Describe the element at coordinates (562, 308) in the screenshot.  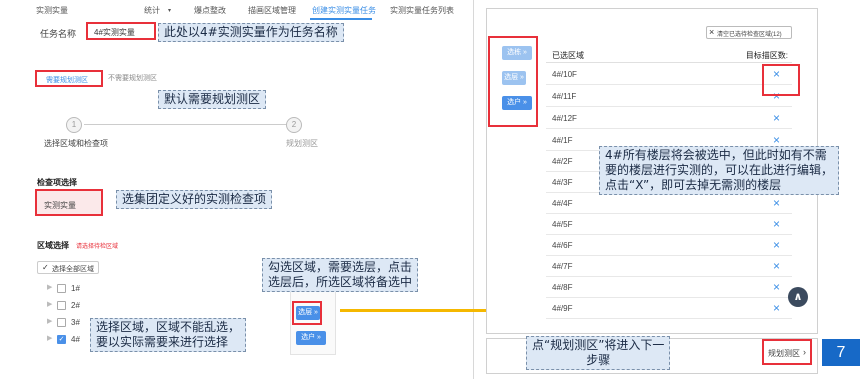
I see `row-floor: 4#/9F` at that location.